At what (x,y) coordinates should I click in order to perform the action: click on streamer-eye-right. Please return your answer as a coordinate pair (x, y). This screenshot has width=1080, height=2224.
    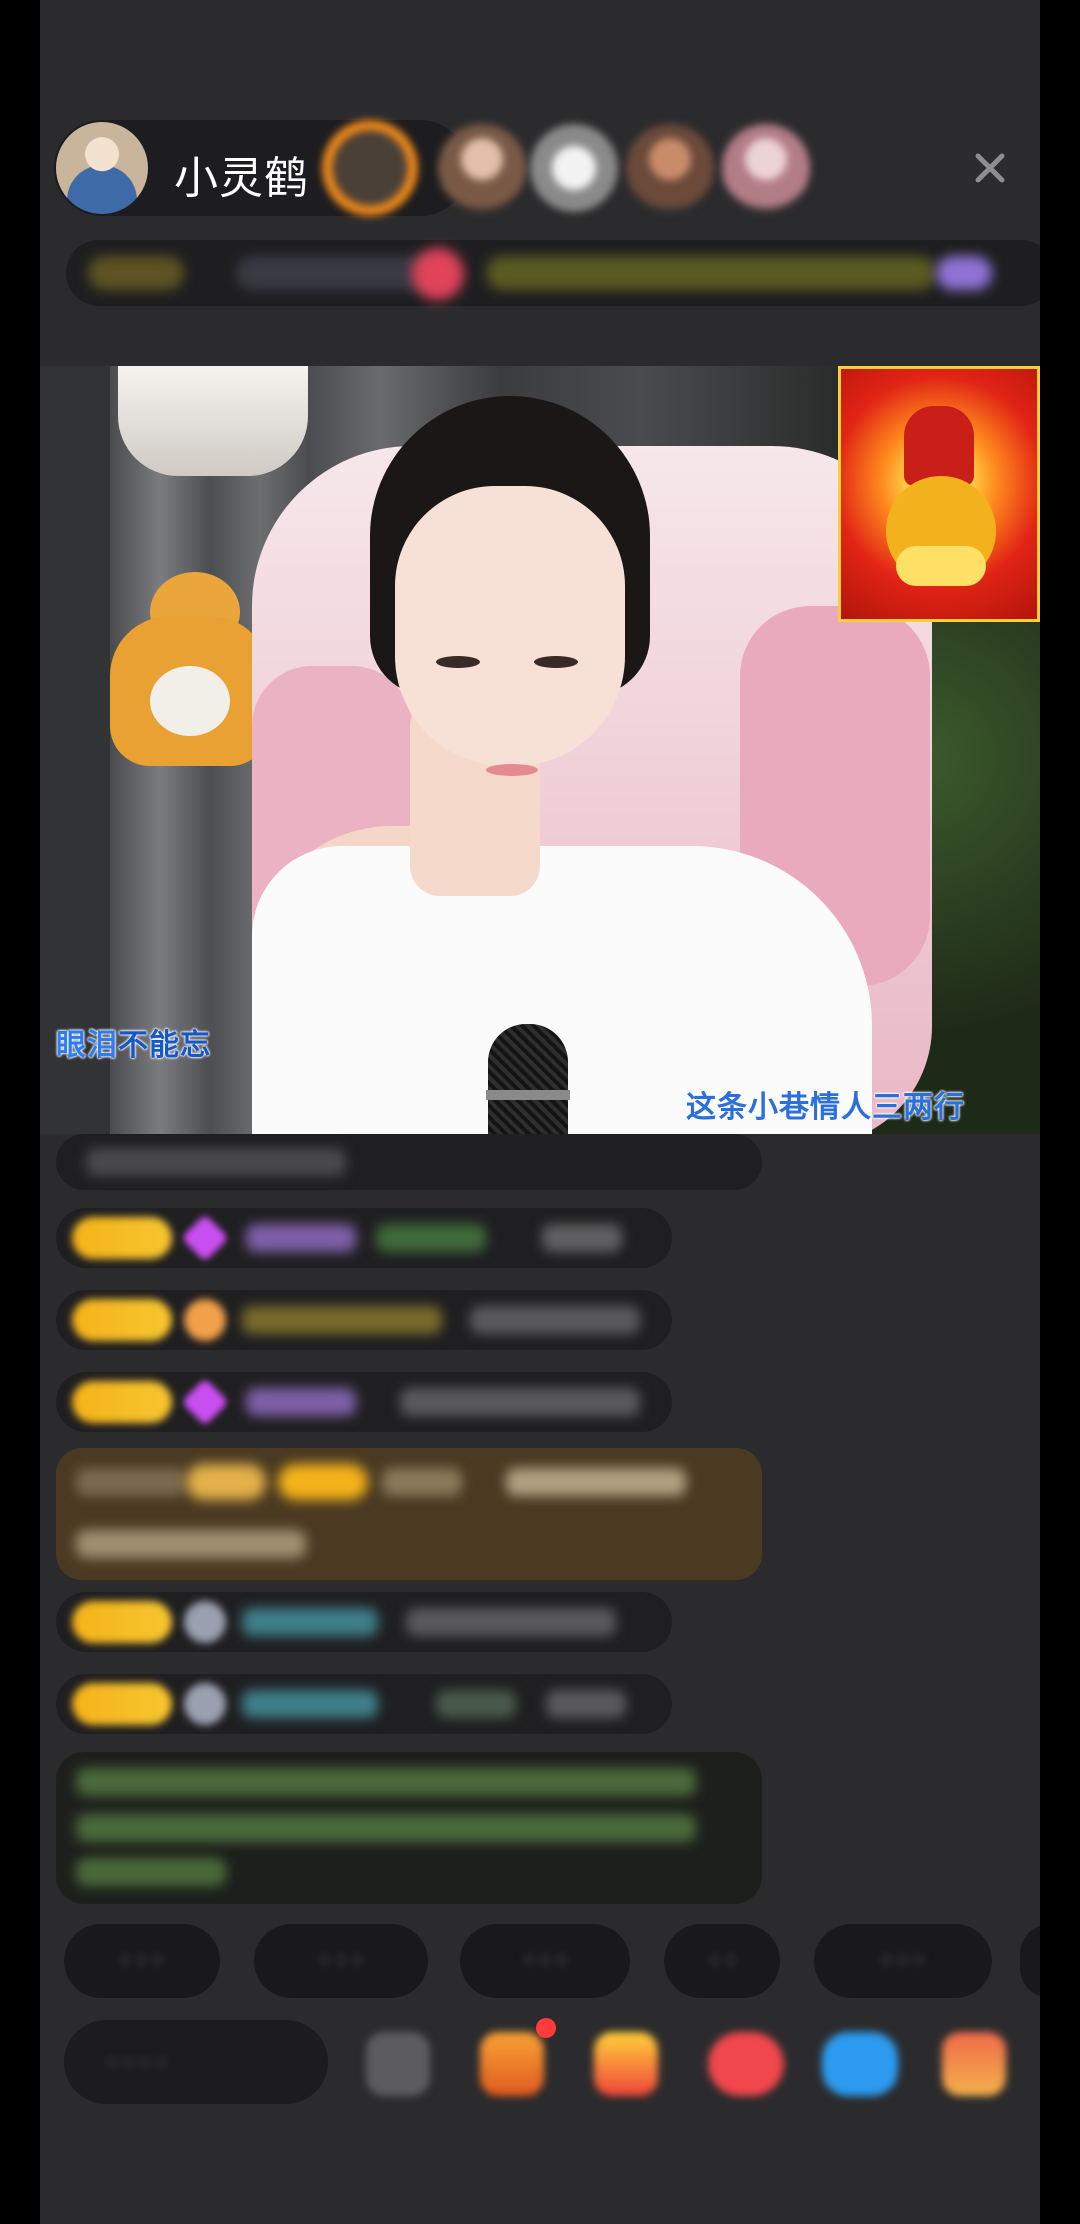
    Looking at the image, I should click on (556, 662).